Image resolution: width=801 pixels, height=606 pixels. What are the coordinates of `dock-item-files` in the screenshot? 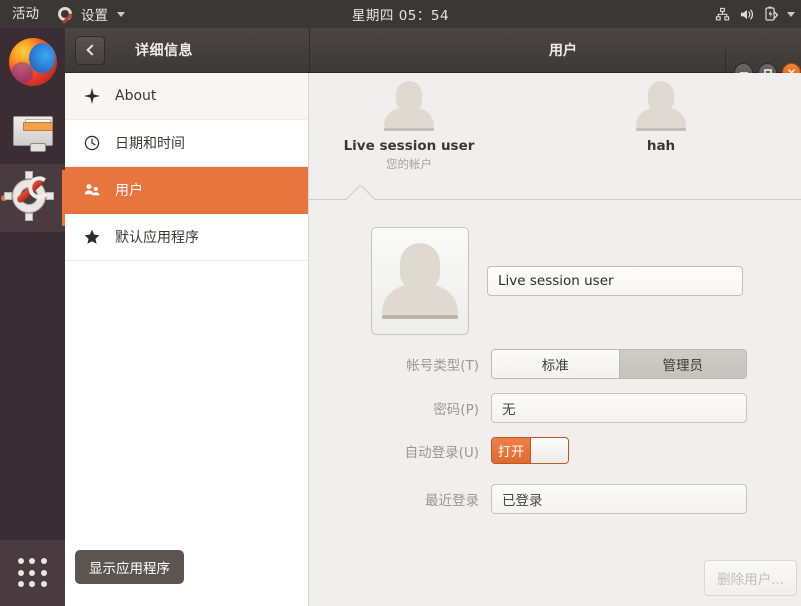 It's located at (32, 130).